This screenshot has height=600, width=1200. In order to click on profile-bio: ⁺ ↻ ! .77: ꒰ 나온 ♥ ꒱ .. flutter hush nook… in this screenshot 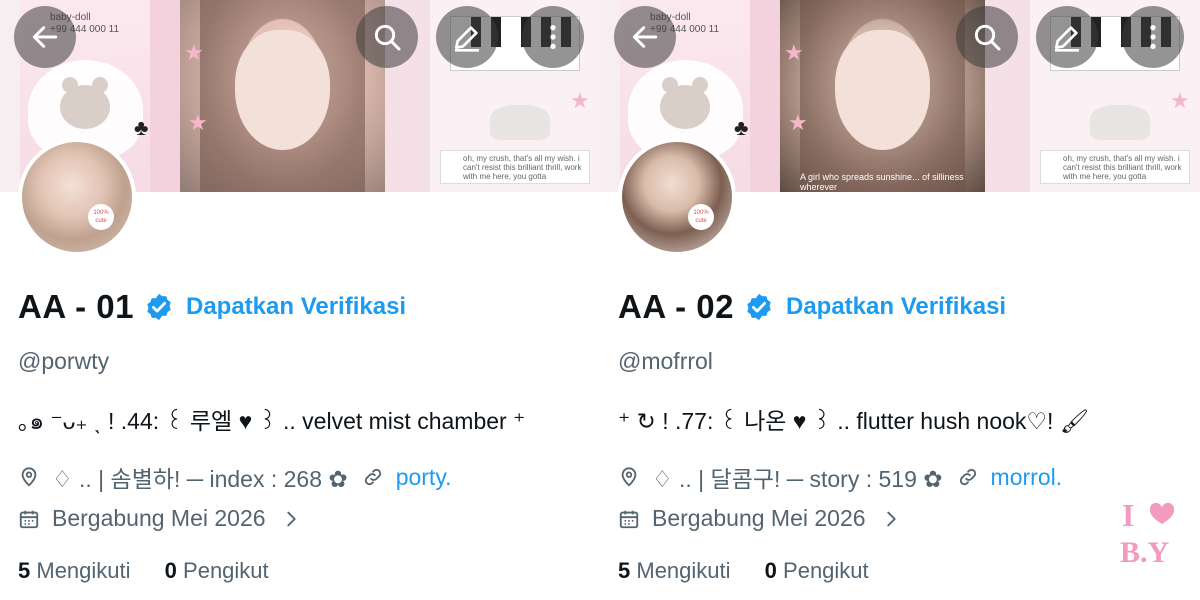, I will do `click(854, 421)`.